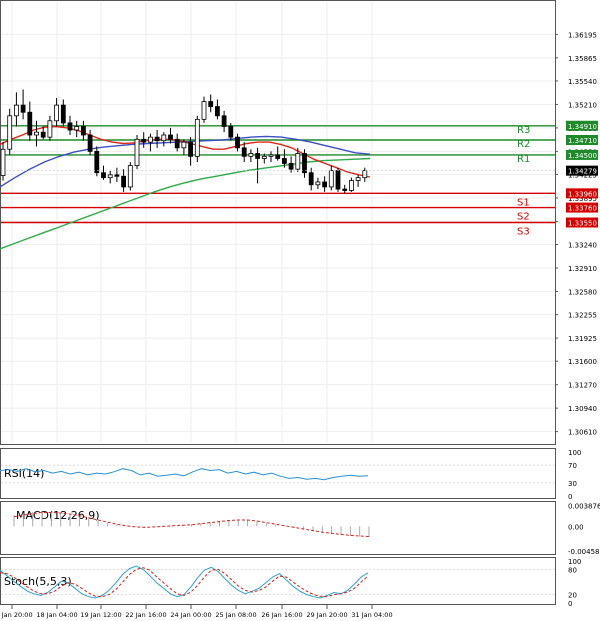 The height and width of the screenshot is (621, 600). Describe the element at coordinates (145, 615) in the screenshot. I see `time-tick-label: 22 Jan 16:00` at that location.